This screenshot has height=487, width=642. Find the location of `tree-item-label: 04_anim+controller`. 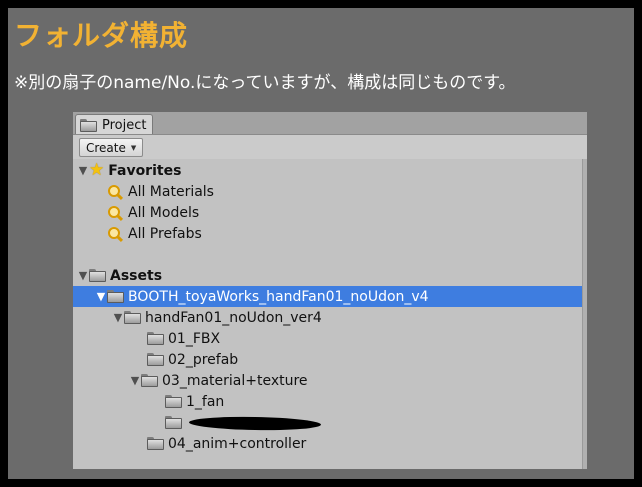

tree-item-label: 04_anim+controller is located at coordinates (237, 443).